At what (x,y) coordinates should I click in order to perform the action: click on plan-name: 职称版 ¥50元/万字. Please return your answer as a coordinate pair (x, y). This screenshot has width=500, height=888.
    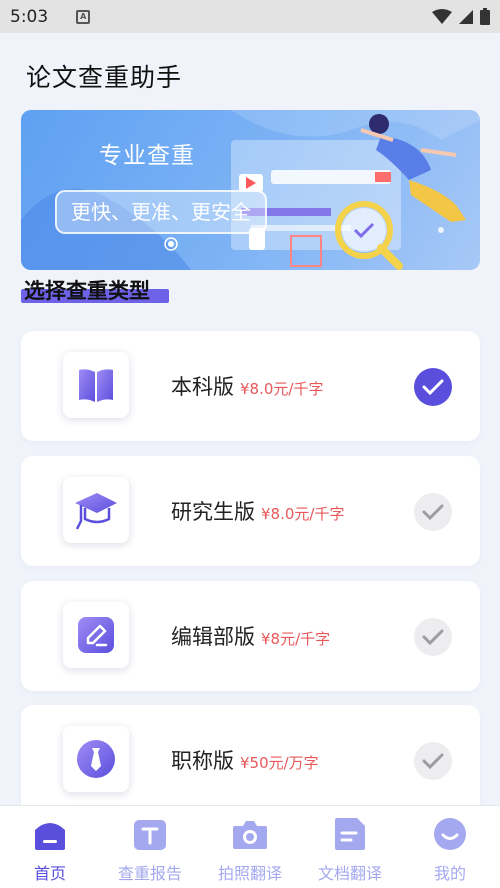
    Looking at the image, I should click on (245, 760).